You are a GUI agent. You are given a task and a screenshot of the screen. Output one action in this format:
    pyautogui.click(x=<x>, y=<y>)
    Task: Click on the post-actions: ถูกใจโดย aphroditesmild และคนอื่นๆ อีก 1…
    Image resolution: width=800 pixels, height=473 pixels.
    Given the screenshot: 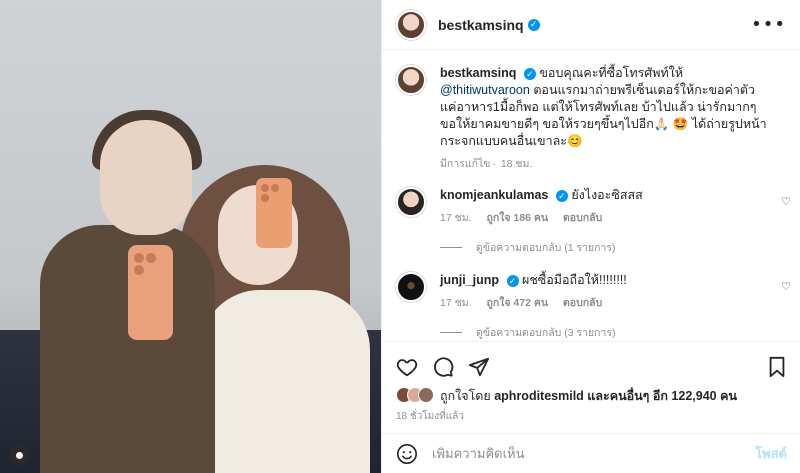 What is the action you would take?
    pyautogui.click(x=591, y=384)
    